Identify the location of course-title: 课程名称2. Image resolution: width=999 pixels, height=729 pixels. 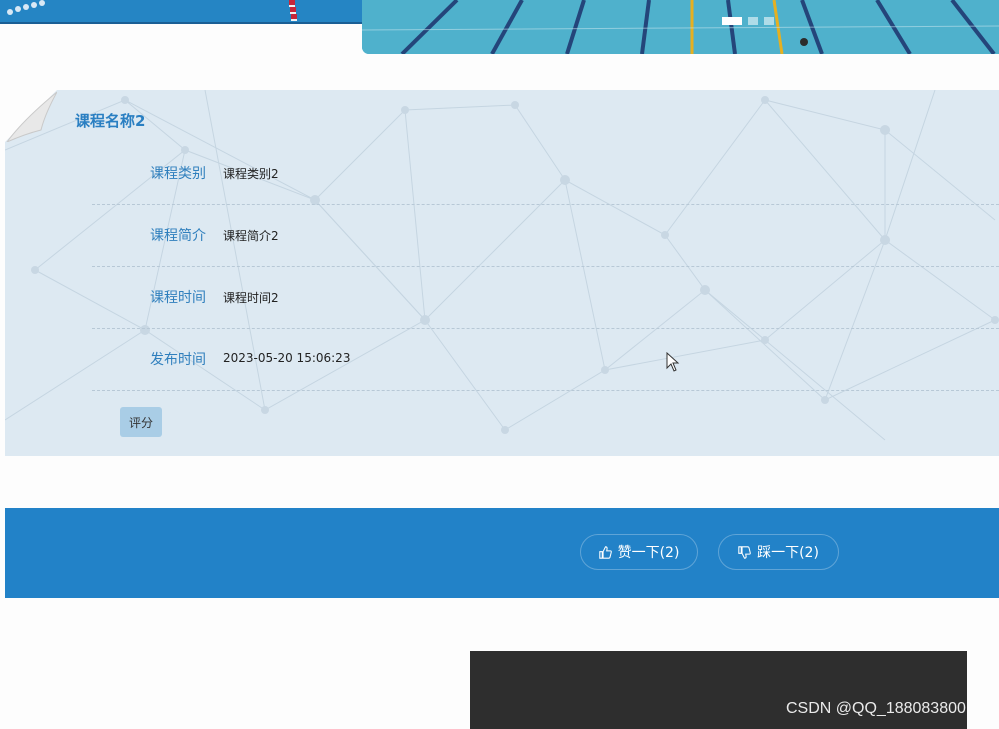
(110, 121).